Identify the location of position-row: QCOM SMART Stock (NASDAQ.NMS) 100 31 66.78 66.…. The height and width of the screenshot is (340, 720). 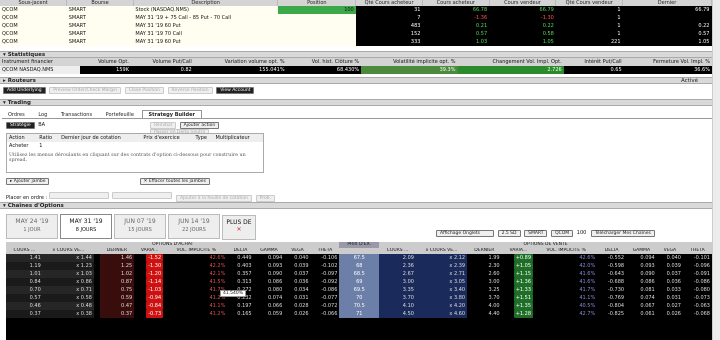
(356, 10).